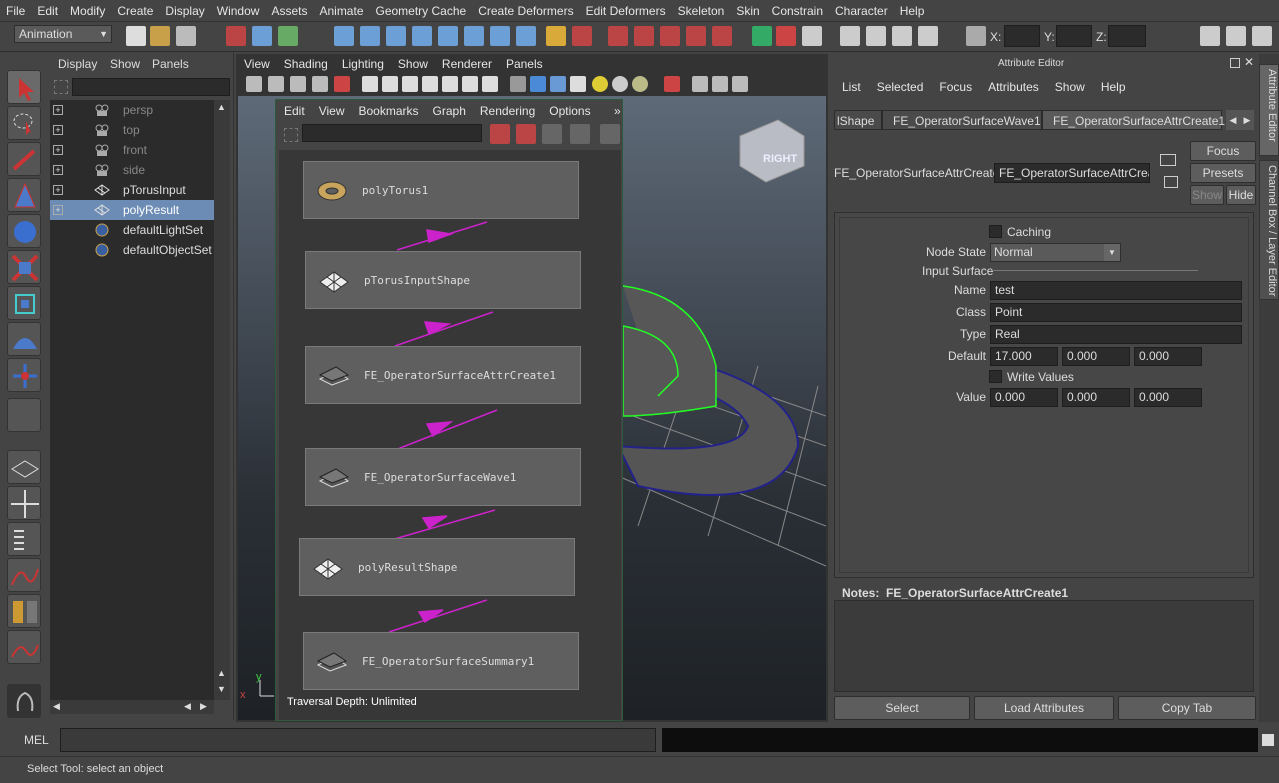  What do you see at coordinates (578, 84) in the screenshot?
I see `textured-icon` at bounding box center [578, 84].